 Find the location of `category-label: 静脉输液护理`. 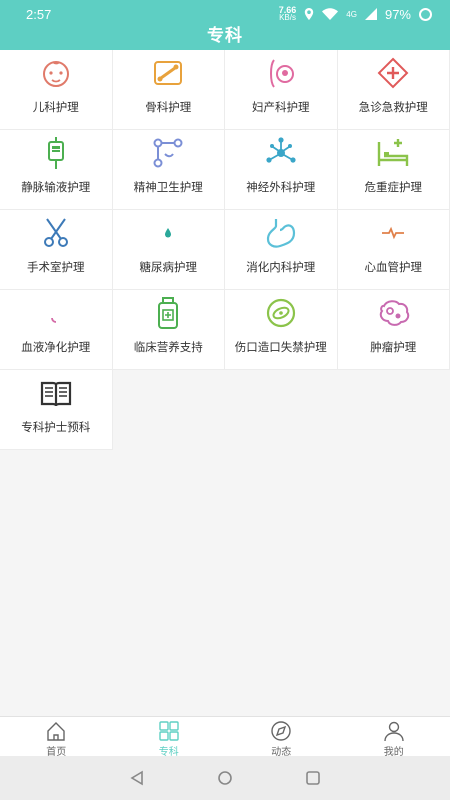

category-label: 静脉输液护理 is located at coordinates (56, 188).